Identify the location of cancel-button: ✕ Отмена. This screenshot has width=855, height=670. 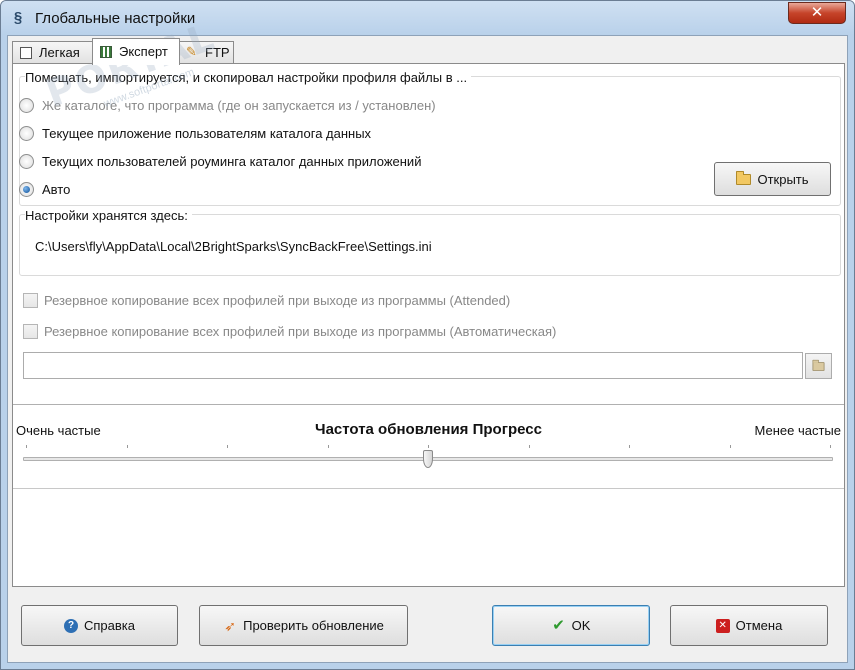
(749, 625).